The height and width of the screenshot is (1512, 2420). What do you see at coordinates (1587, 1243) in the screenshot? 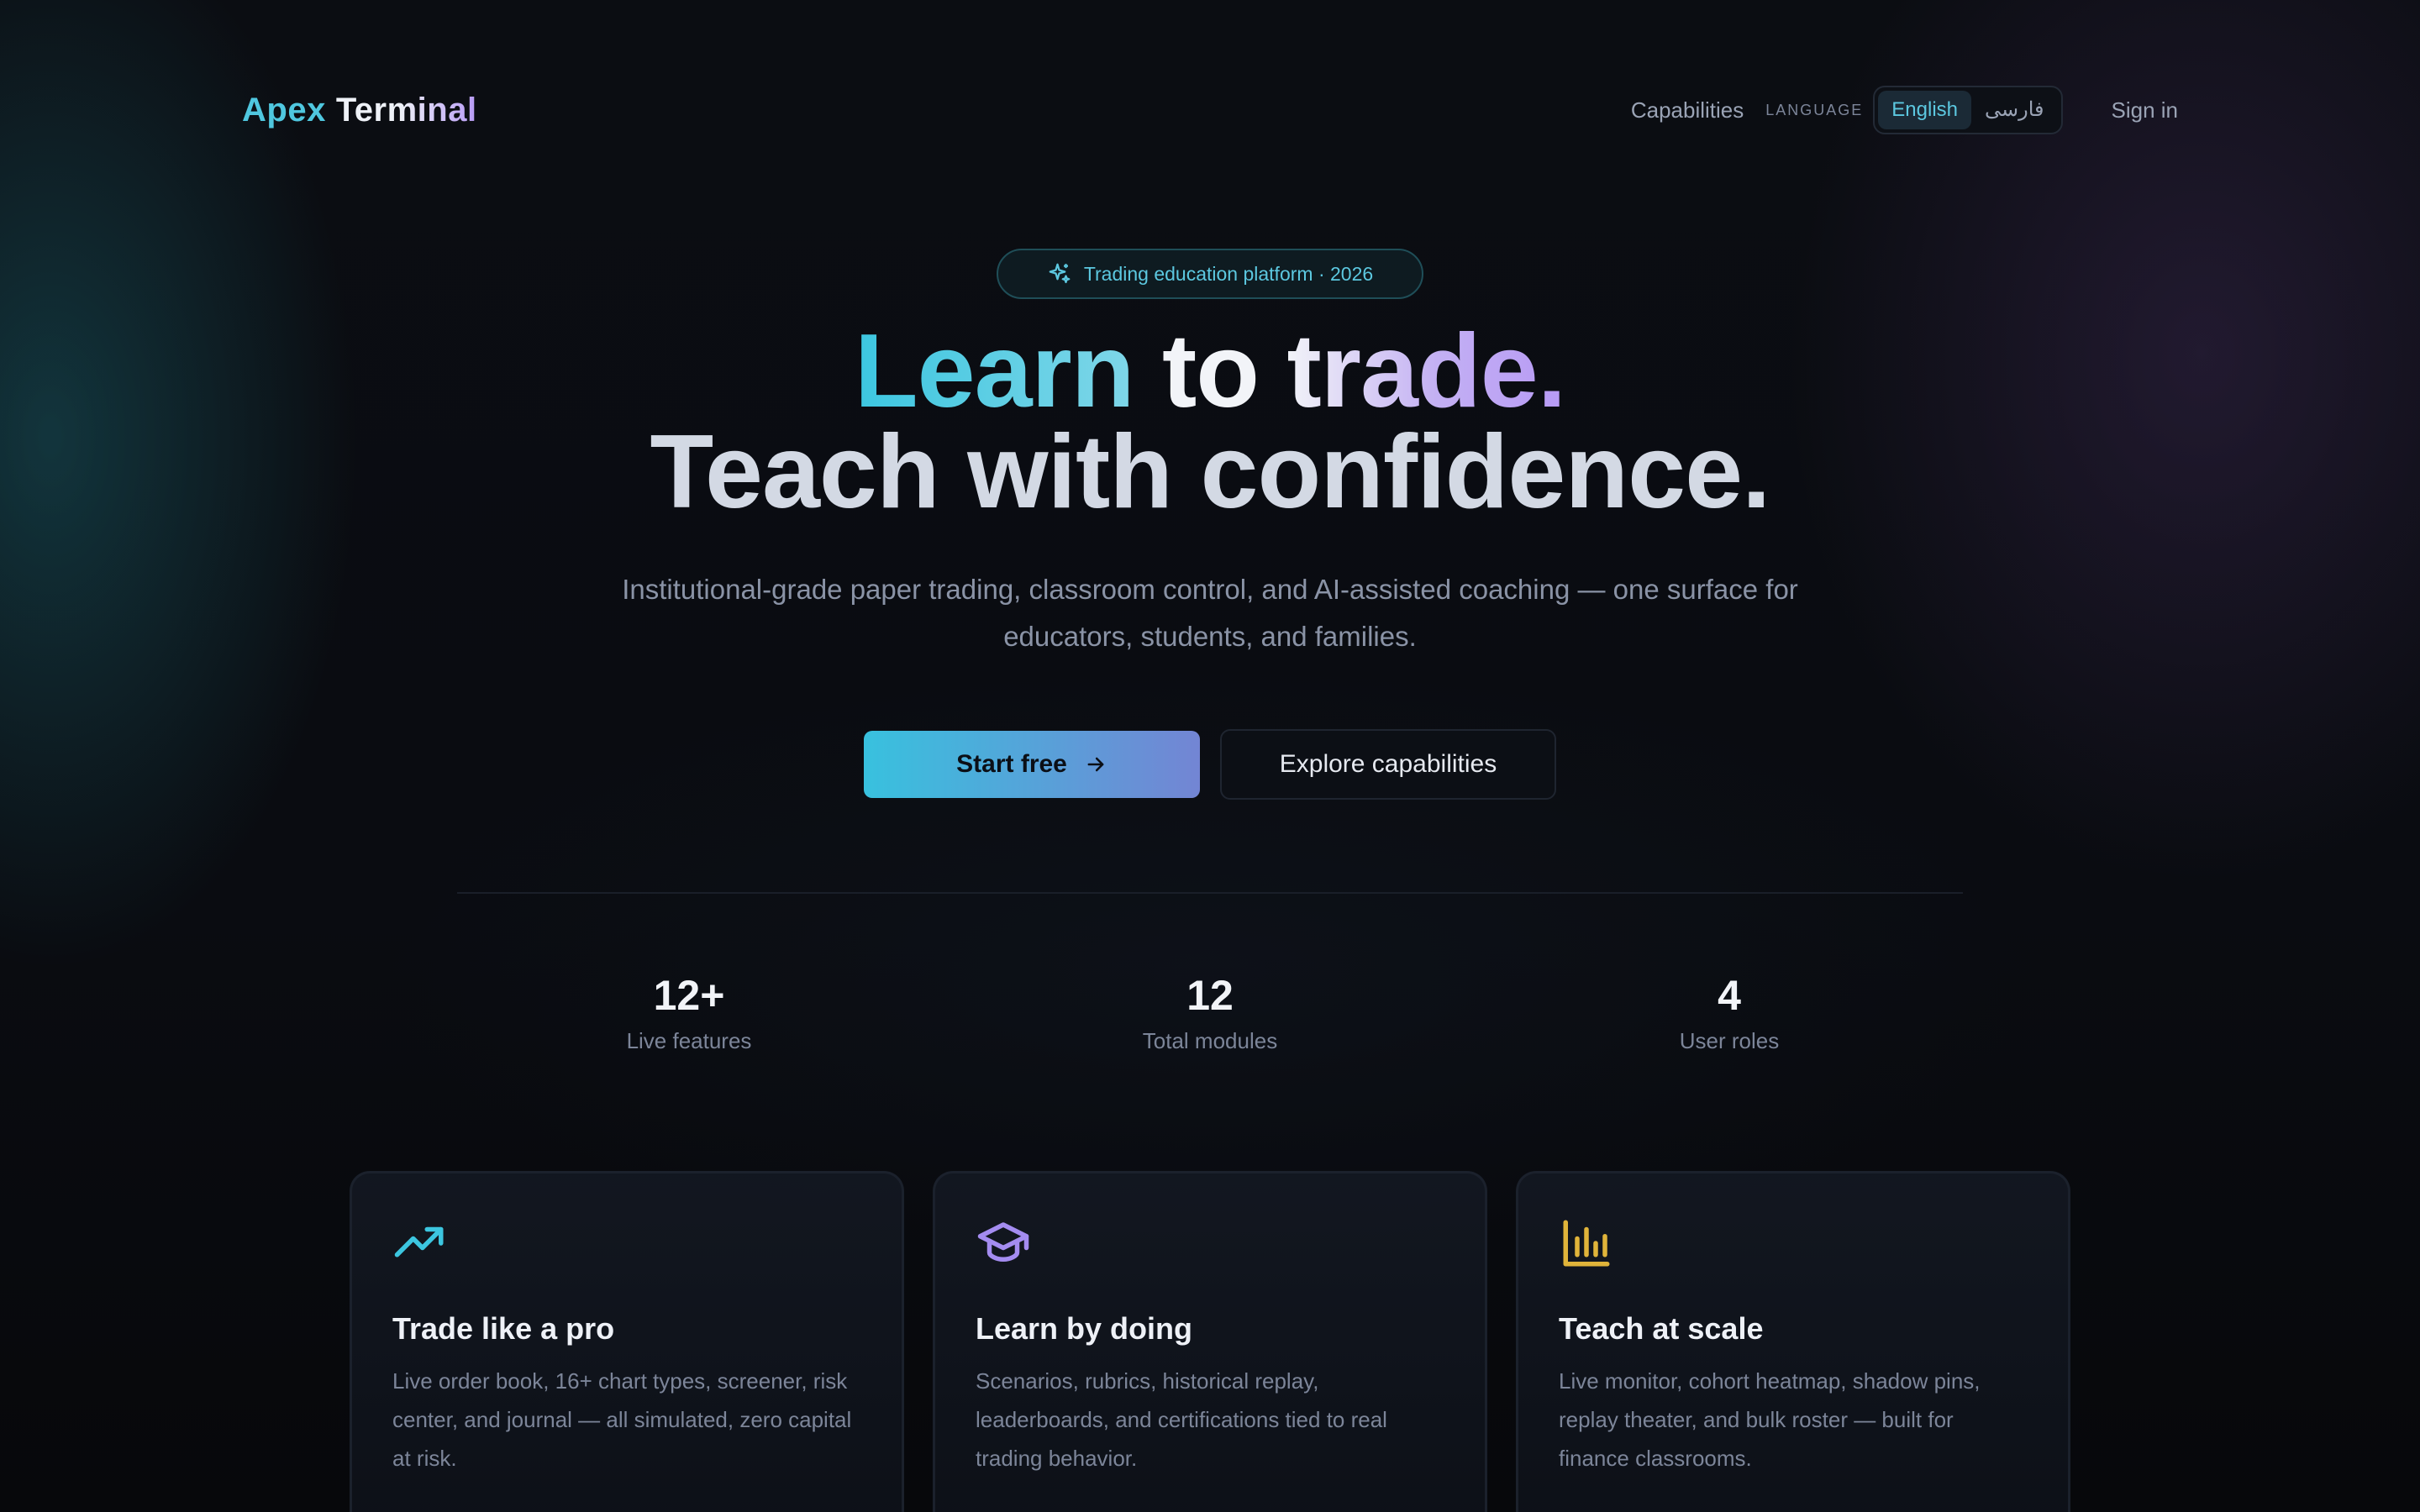
I see `bar-chart-icon` at bounding box center [1587, 1243].